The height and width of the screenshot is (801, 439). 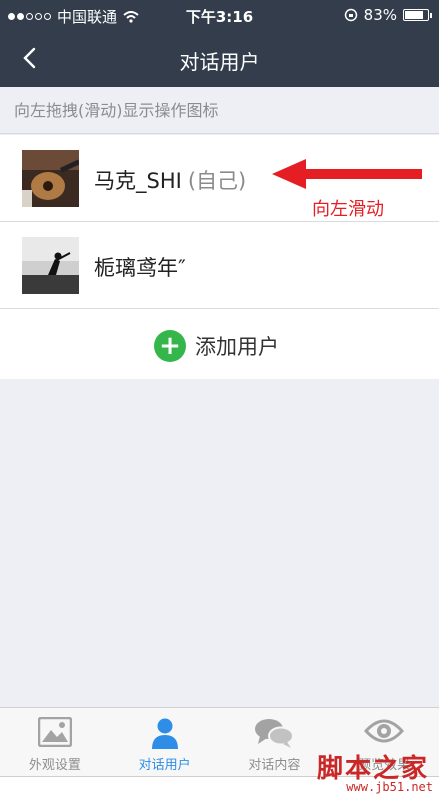 I want to click on tab-preview: 预览效果, so click(x=384, y=742).